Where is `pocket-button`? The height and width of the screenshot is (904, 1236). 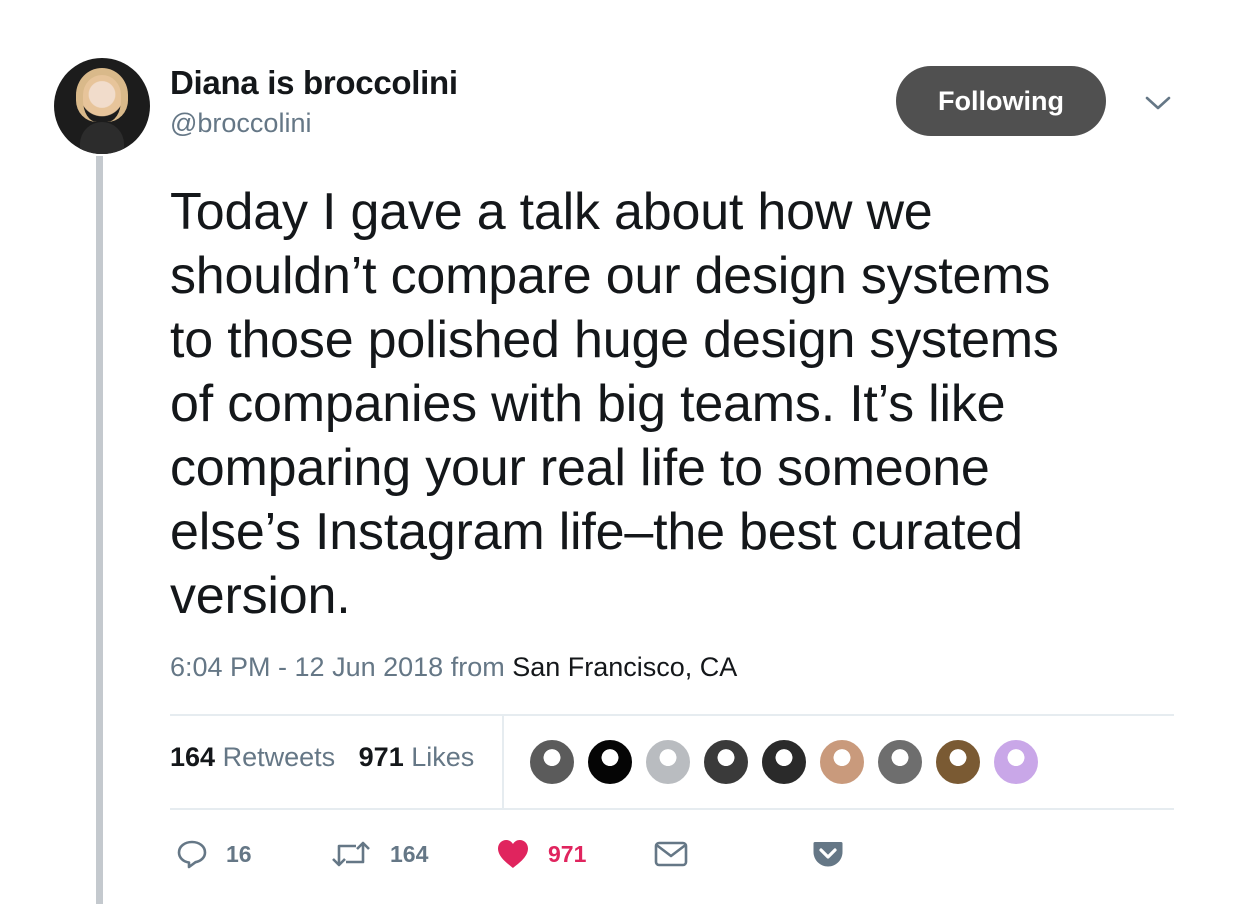
pocket-button is located at coordinates (828, 854).